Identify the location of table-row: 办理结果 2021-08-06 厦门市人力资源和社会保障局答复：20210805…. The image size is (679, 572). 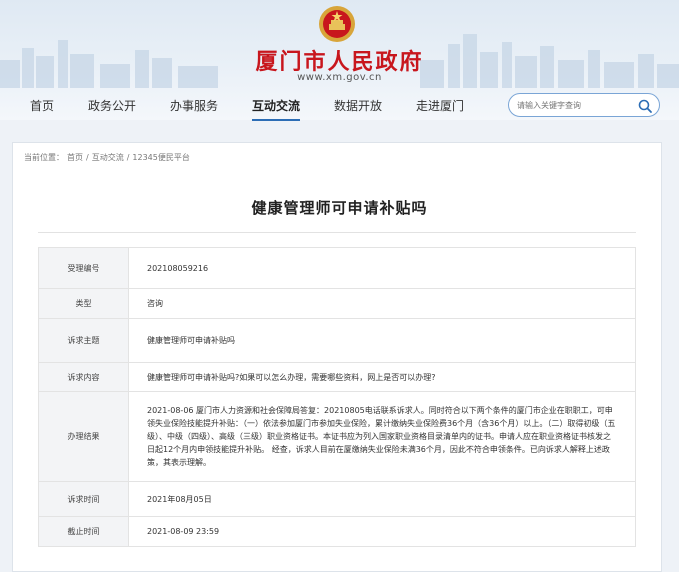
(337, 436).